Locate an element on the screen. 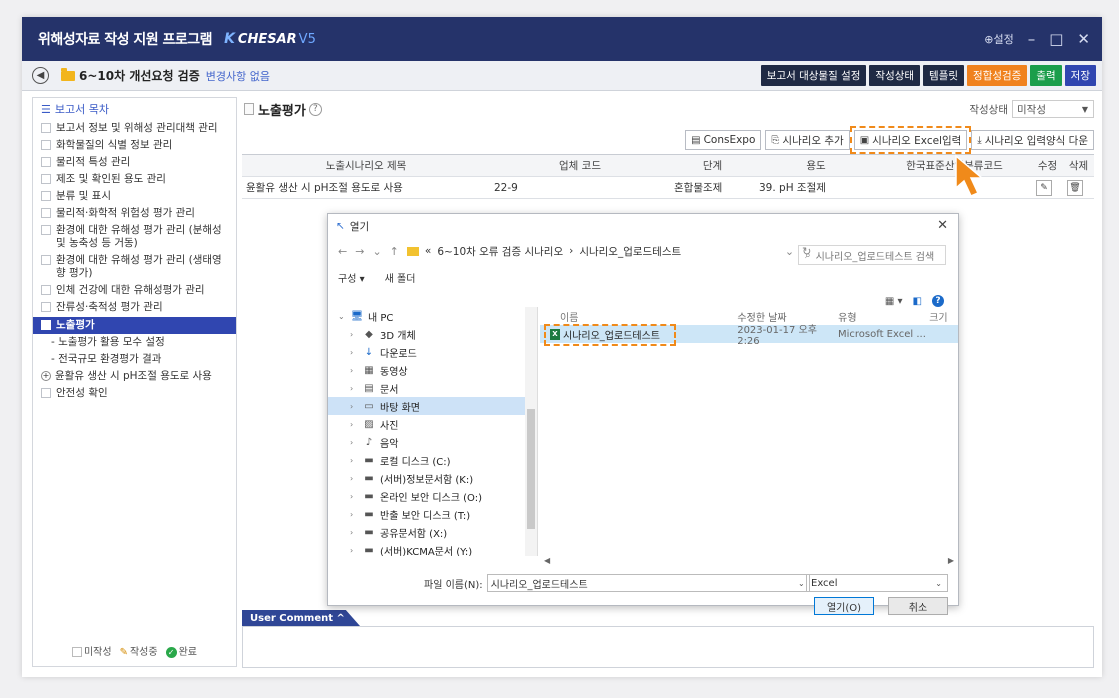  scroll-left-icon: ◀ is located at coordinates (547, 561).